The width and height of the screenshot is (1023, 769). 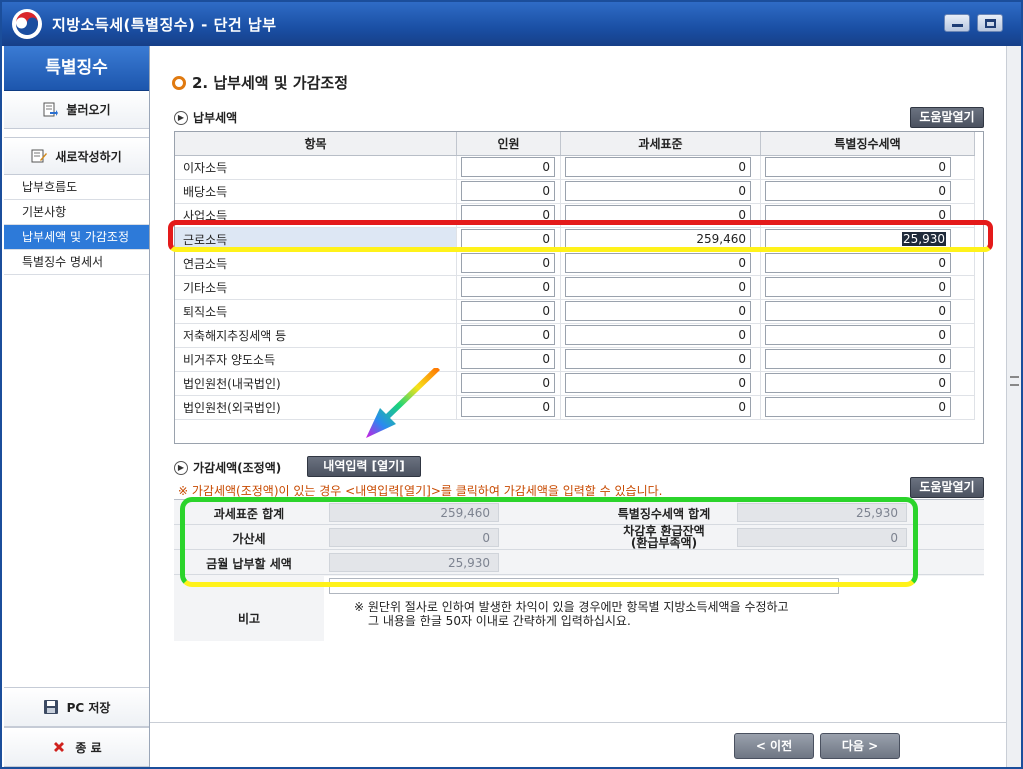 What do you see at coordinates (924, 239) in the screenshot?
I see `tax-value: 25,930` at bounding box center [924, 239].